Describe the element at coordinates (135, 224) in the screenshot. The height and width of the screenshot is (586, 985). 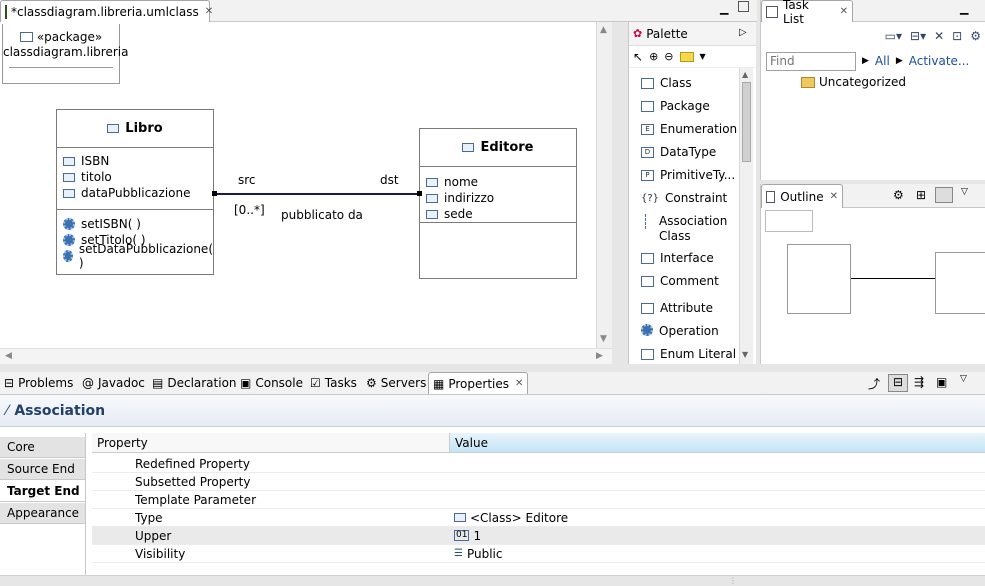
I see `operation-row: setISBN( )` at that location.